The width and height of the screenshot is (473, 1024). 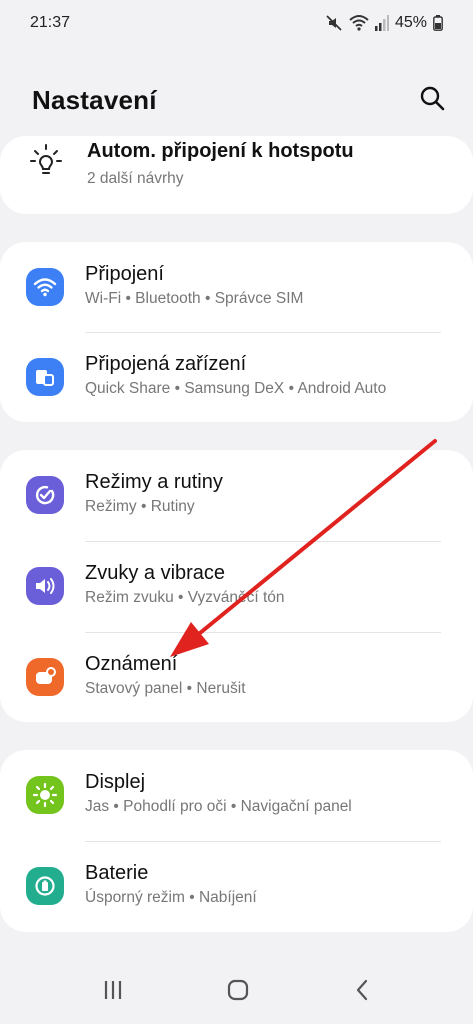 What do you see at coordinates (46, 162) in the screenshot?
I see `lightbulb-icon` at bounding box center [46, 162].